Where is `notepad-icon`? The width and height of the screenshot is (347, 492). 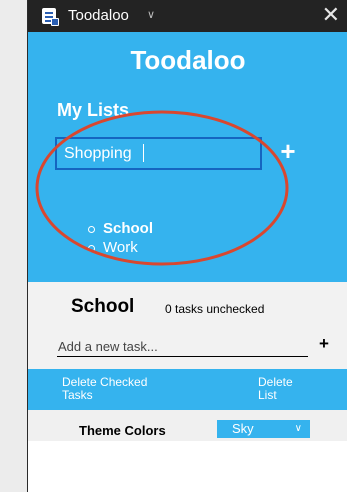
notepad-icon is located at coordinates (50, 17).